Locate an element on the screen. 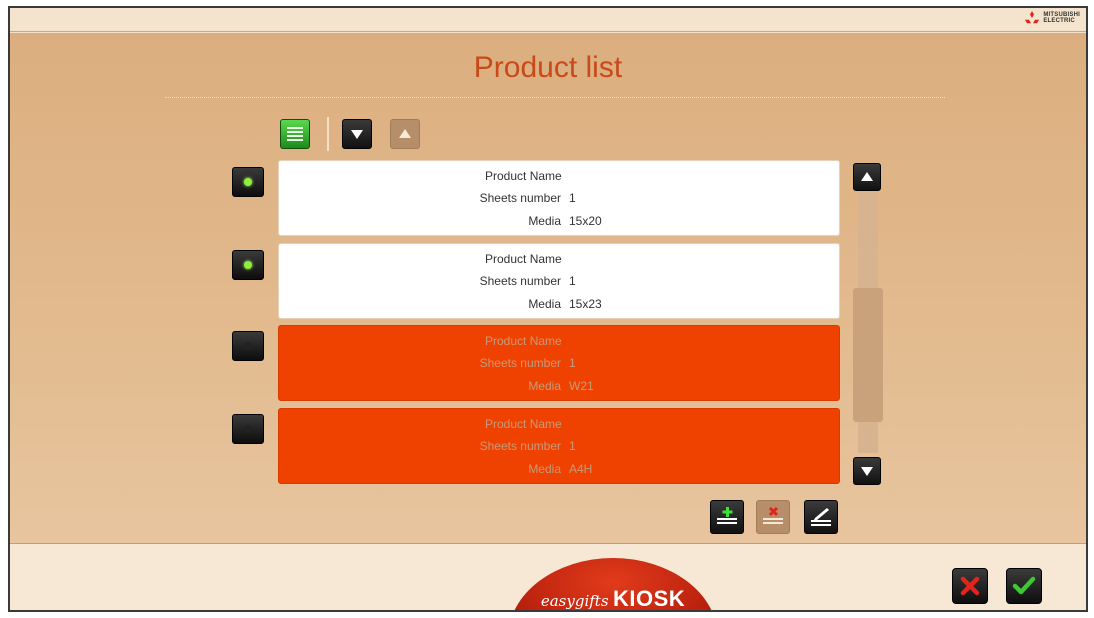 The width and height of the screenshot is (1094, 618). scroll-down-button is located at coordinates (867, 471).